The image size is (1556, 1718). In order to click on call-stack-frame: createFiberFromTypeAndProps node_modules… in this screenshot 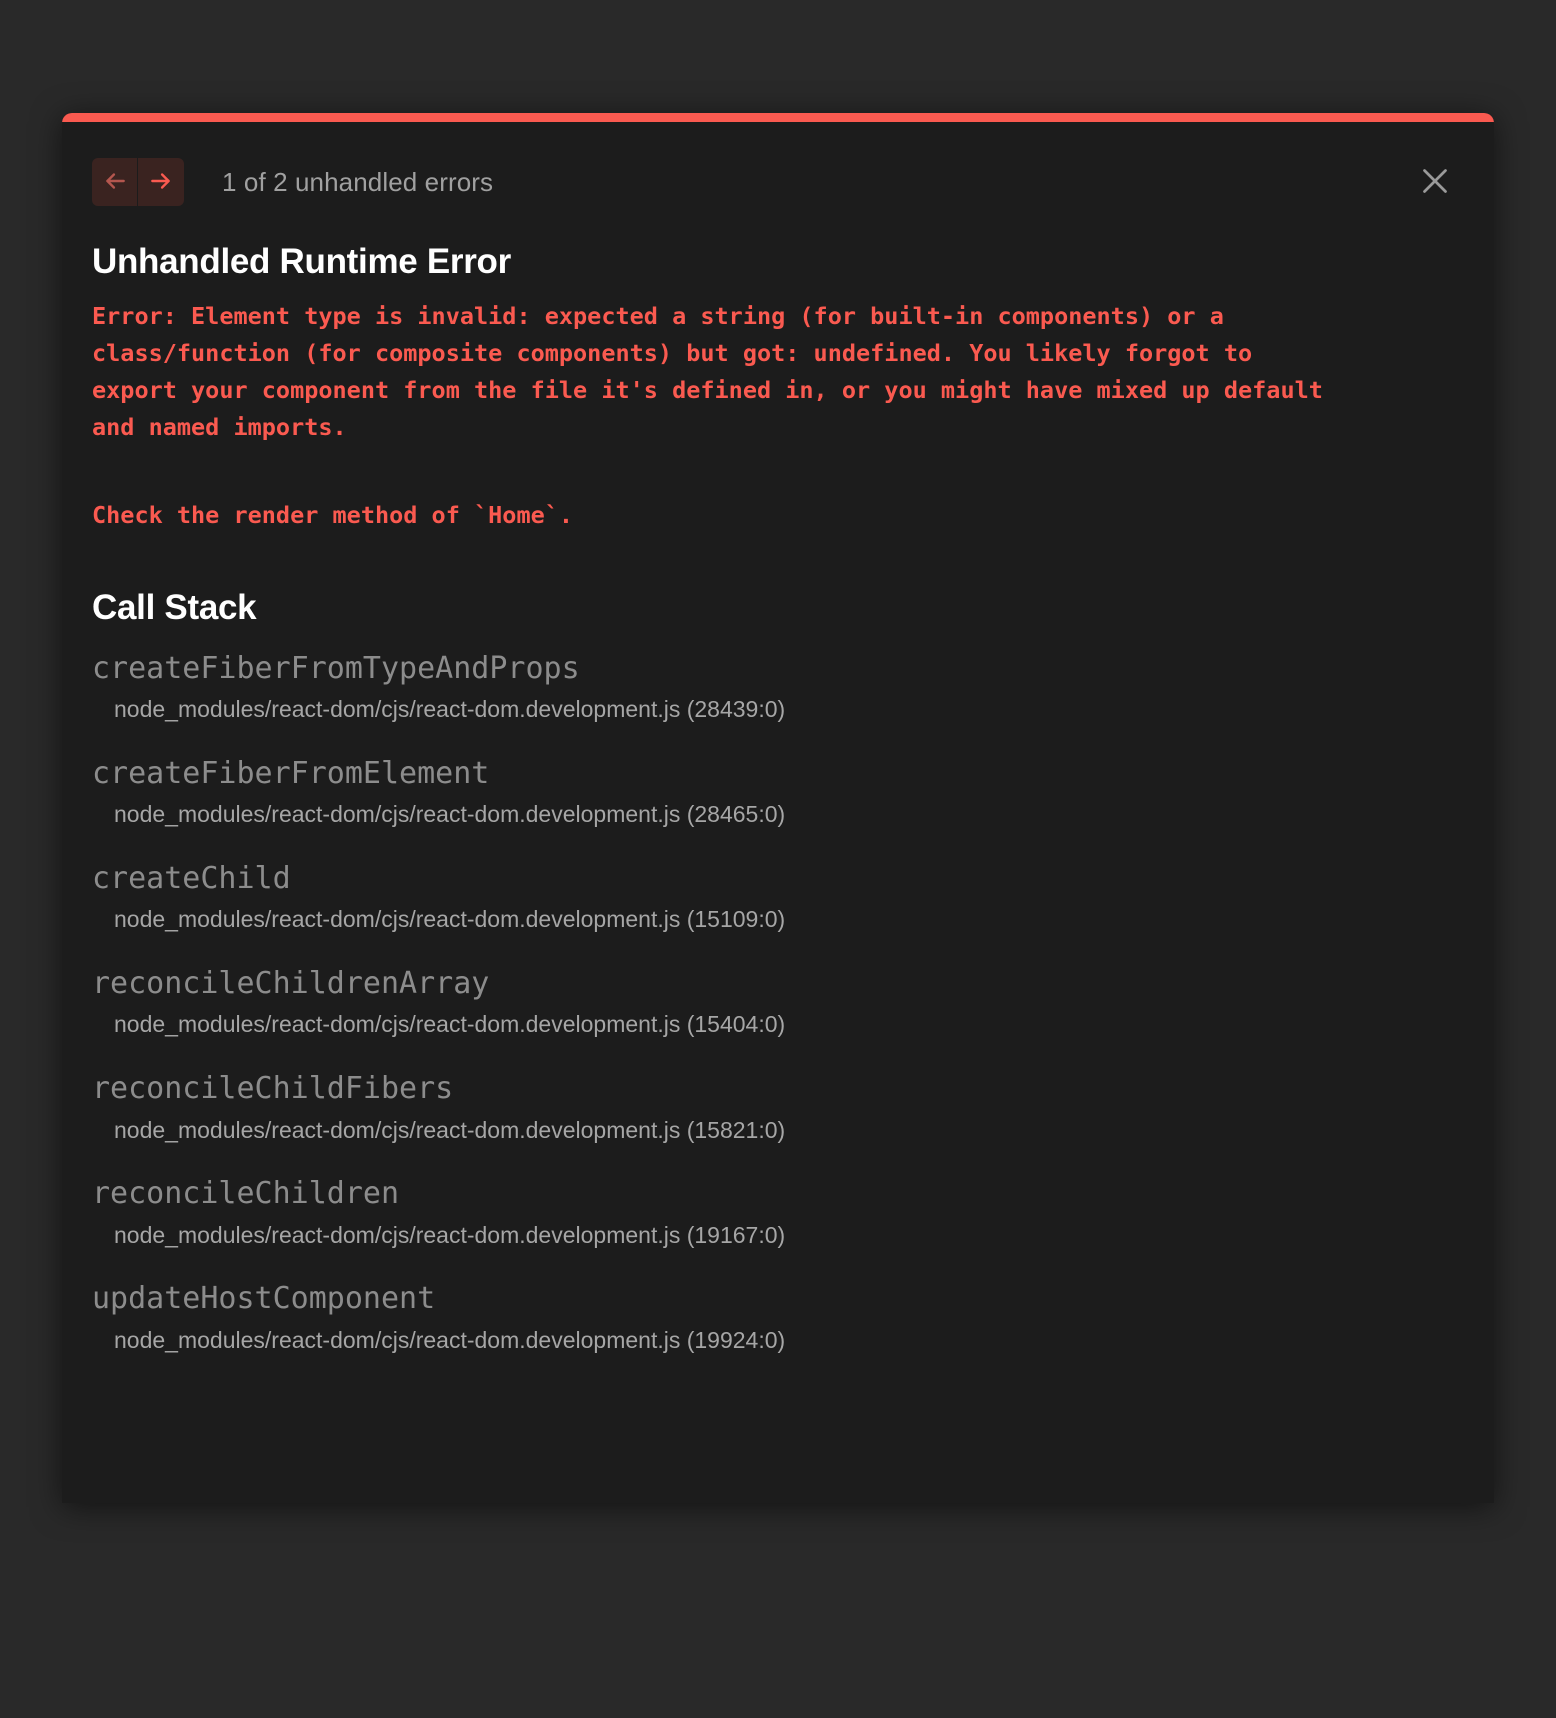, I will do `click(778, 687)`.